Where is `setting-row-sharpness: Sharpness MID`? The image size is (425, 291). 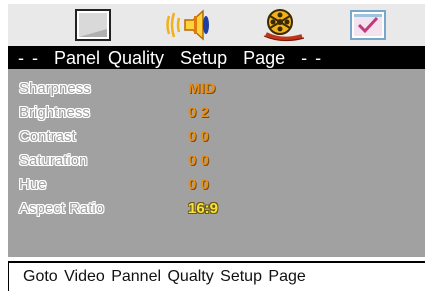
setting-row-sharpness: Sharpness MID is located at coordinates (216, 89).